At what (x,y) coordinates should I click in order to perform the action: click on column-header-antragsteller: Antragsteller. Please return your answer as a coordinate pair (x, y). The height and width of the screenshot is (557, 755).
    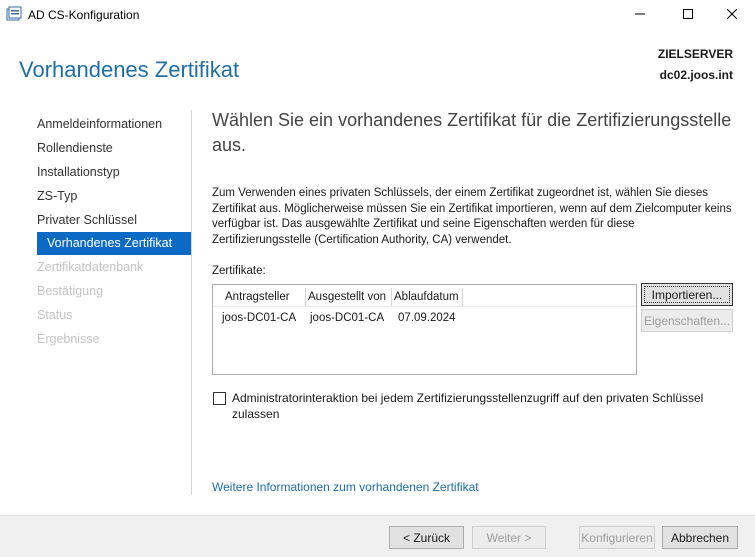
    Looking at the image, I should click on (264, 297).